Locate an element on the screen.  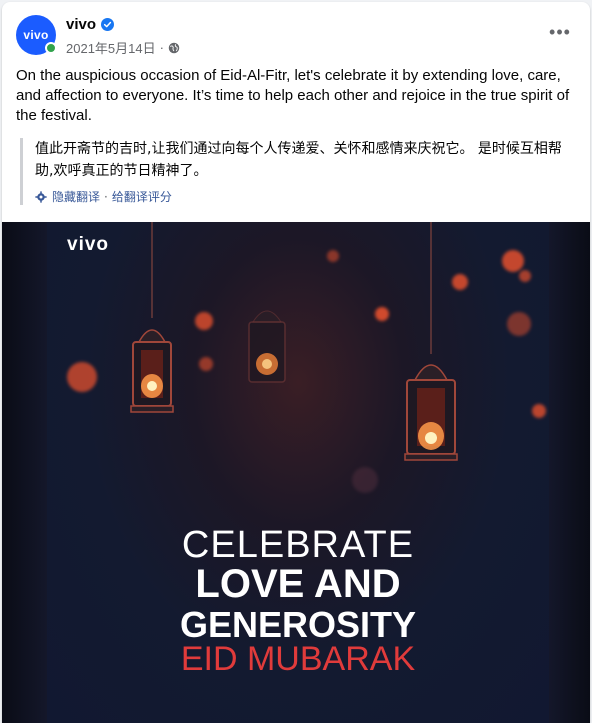
verified-badge-icon is located at coordinates (108, 24).